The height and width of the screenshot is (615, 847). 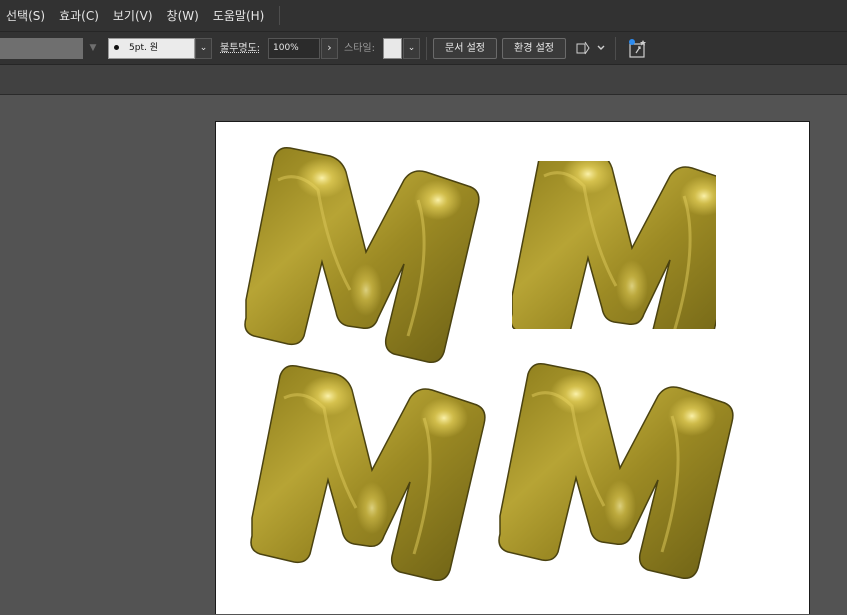 What do you see at coordinates (133, 15) in the screenshot?
I see `menu-view: 보기(V)` at bounding box center [133, 15].